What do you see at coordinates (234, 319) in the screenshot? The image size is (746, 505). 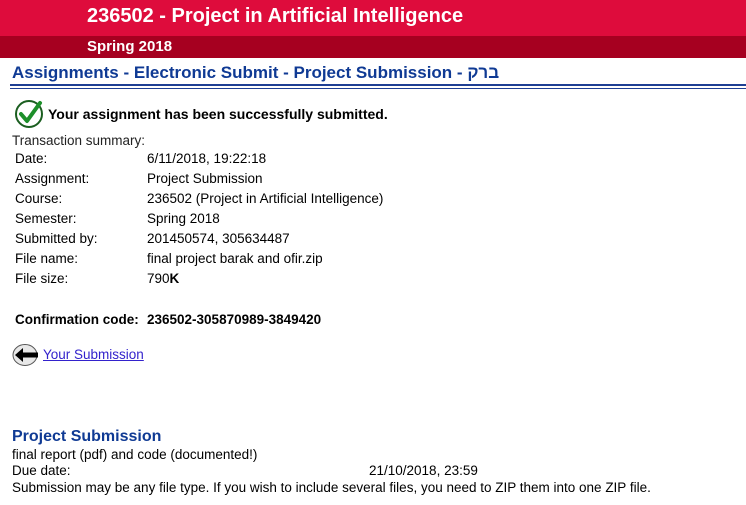 I see `confirmation-code: 236502-305870989-3849420` at bounding box center [234, 319].